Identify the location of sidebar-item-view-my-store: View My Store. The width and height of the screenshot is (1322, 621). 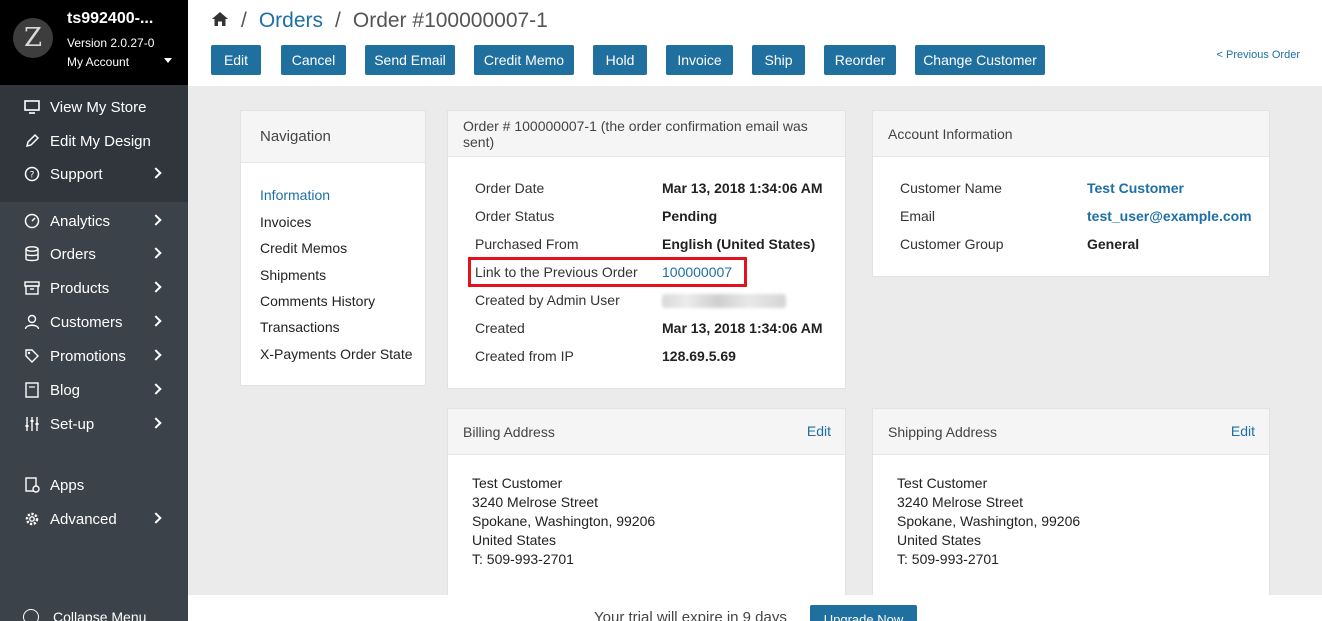
(94, 107).